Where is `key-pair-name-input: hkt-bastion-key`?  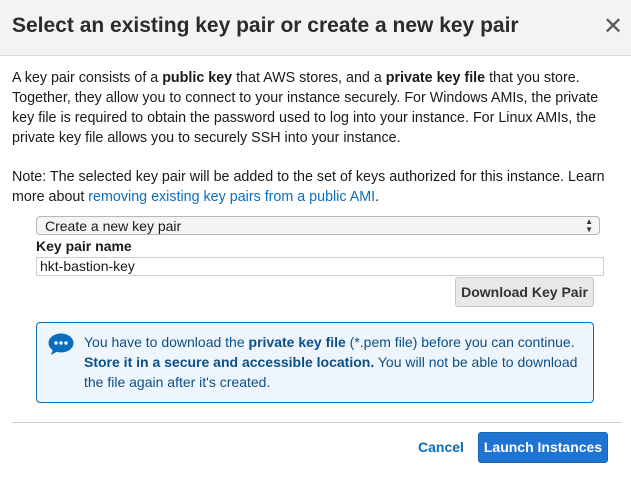
key-pair-name-input: hkt-bastion-key is located at coordinates (320, 266).